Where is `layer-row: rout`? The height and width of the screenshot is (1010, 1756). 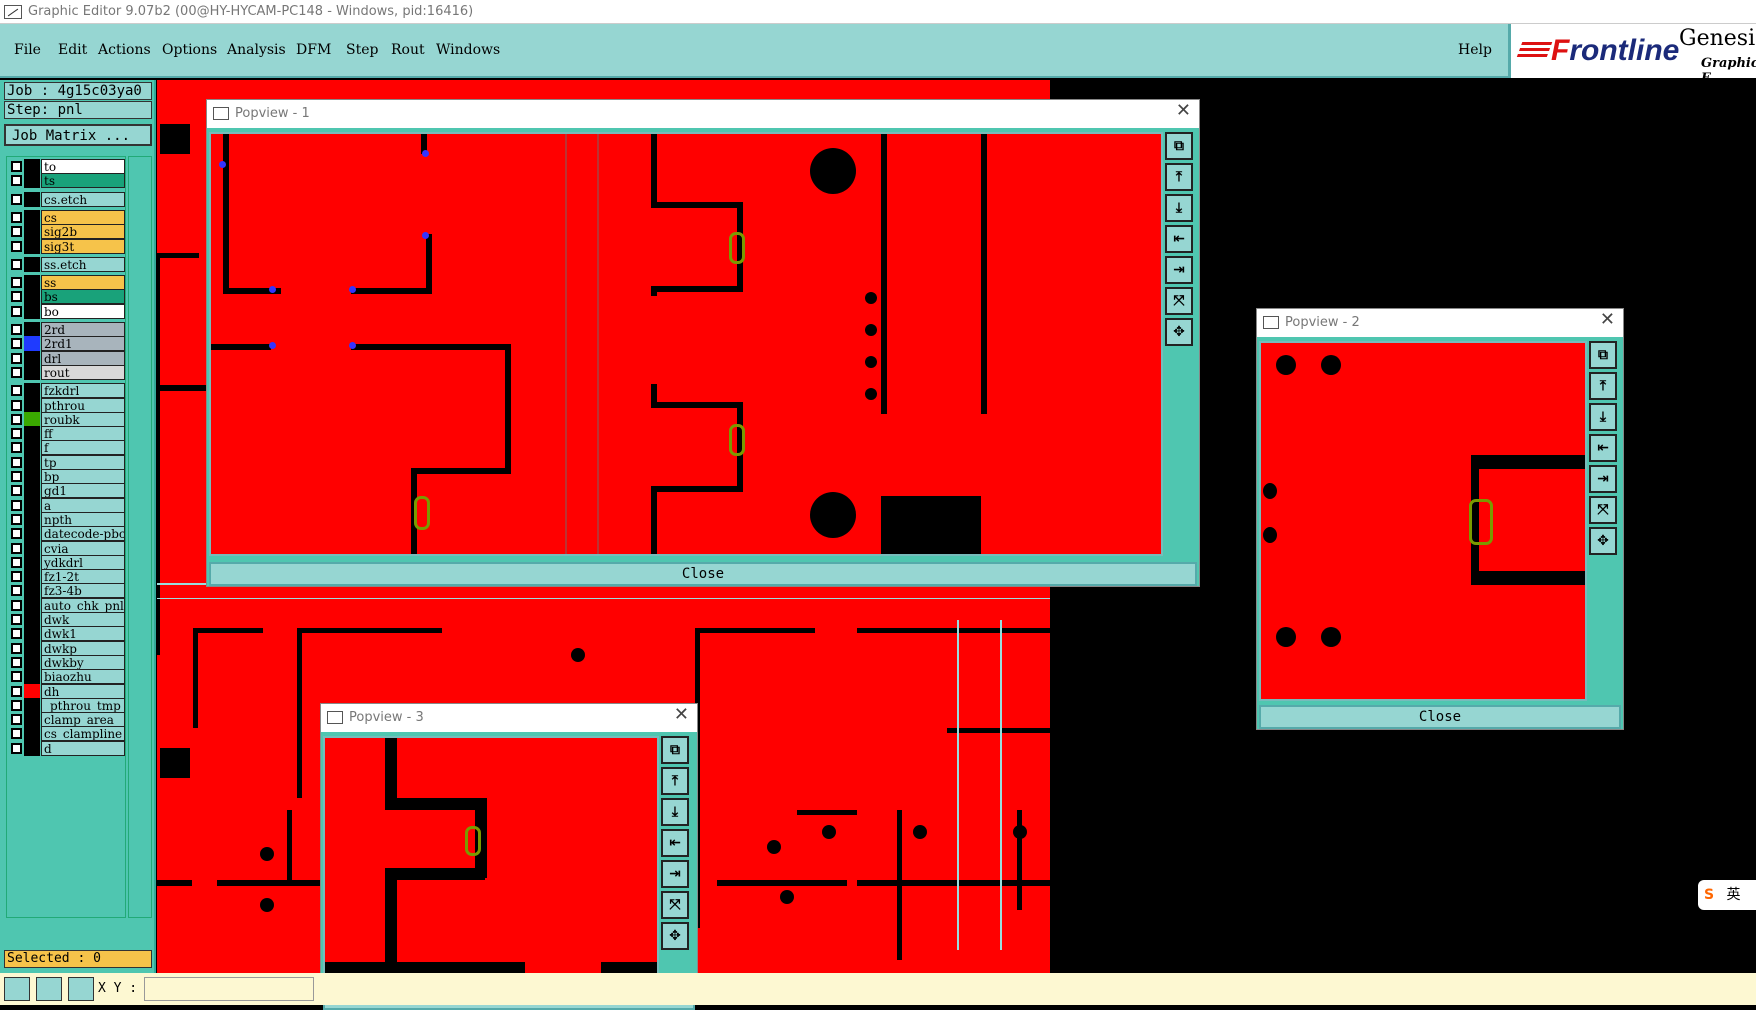
layer-row: rout is located at coordinates (66, 372).